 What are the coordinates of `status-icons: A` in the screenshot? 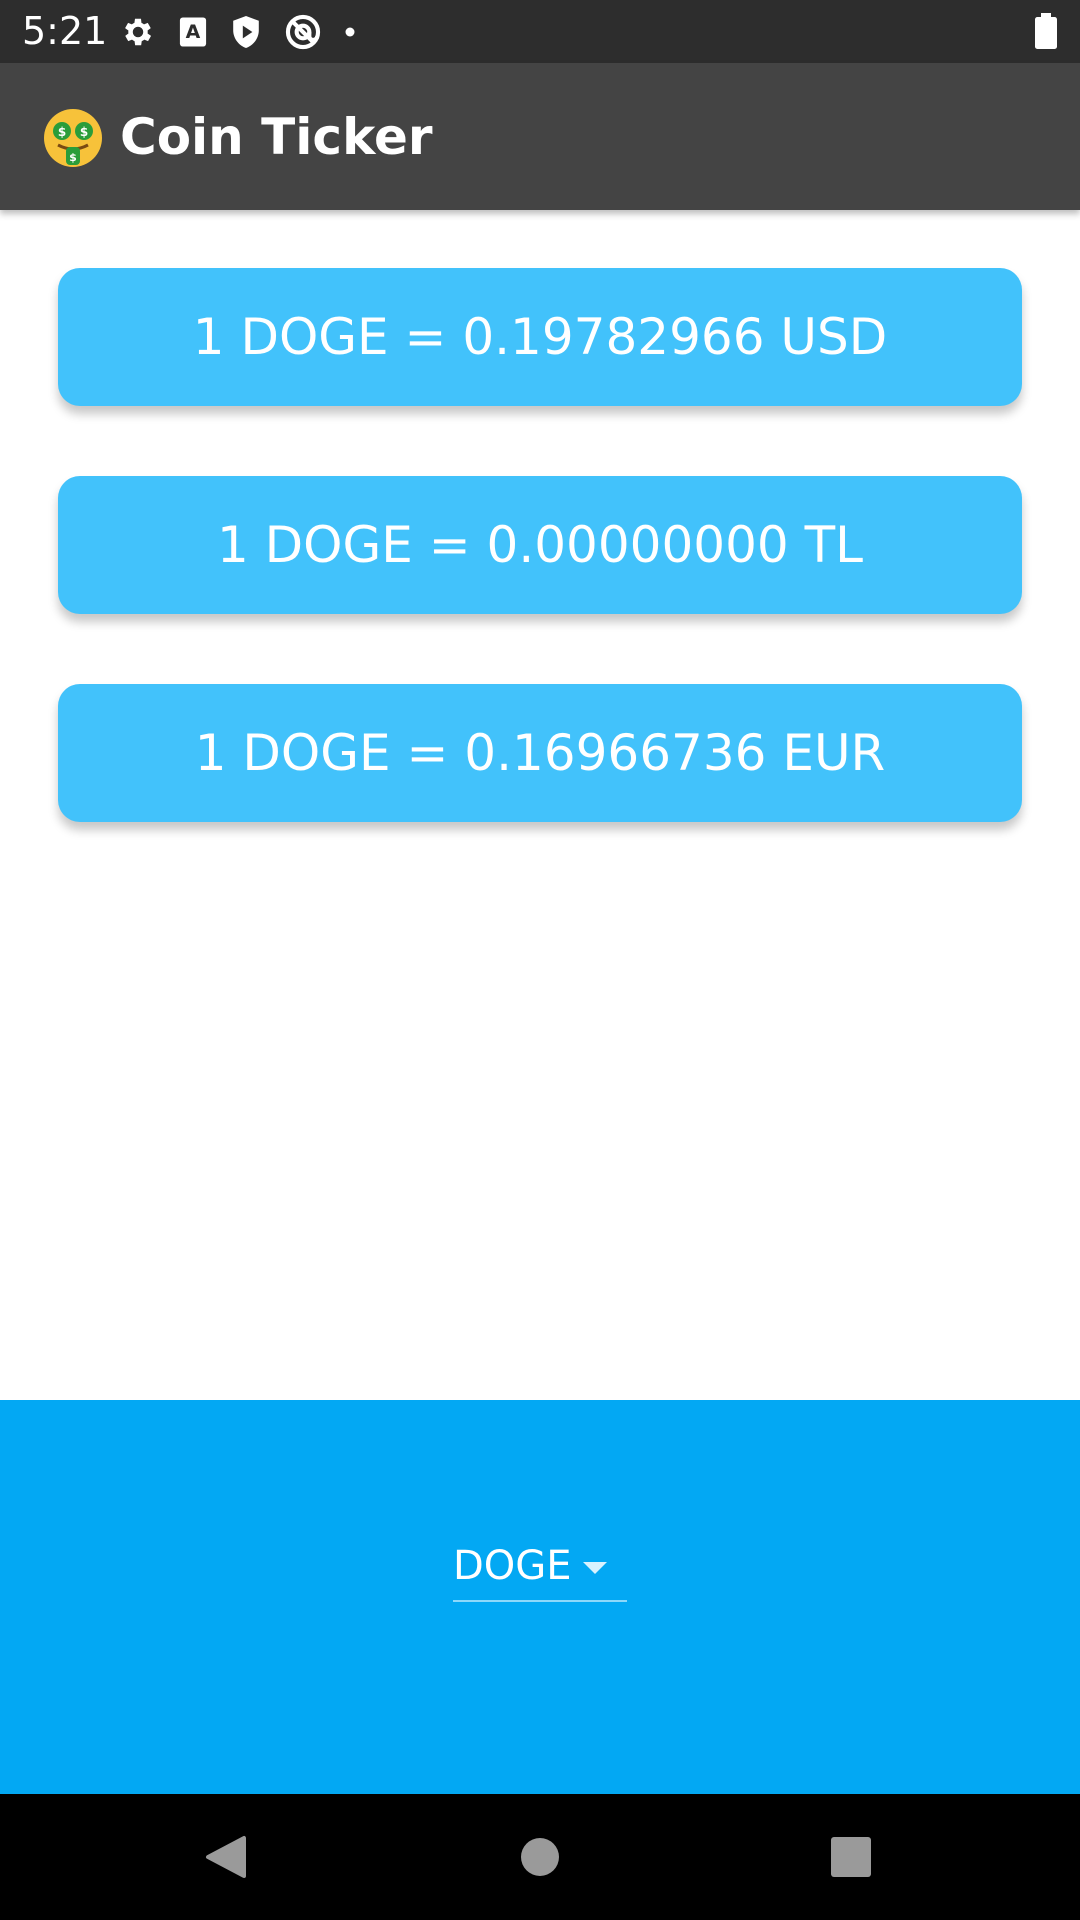 It's located at (238, 32).